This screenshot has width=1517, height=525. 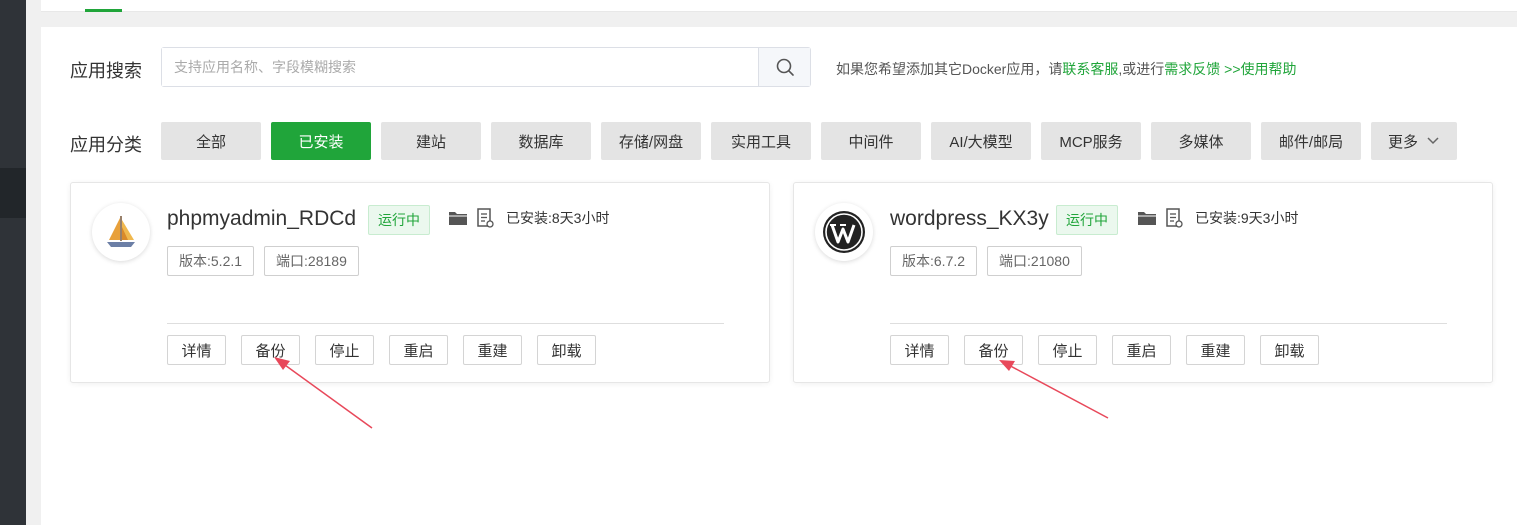 What do you see at coordinates (1090, 69) in the screenshot?
I see `contact-support-link: 联系客服` at bounding box center [1090, 69].